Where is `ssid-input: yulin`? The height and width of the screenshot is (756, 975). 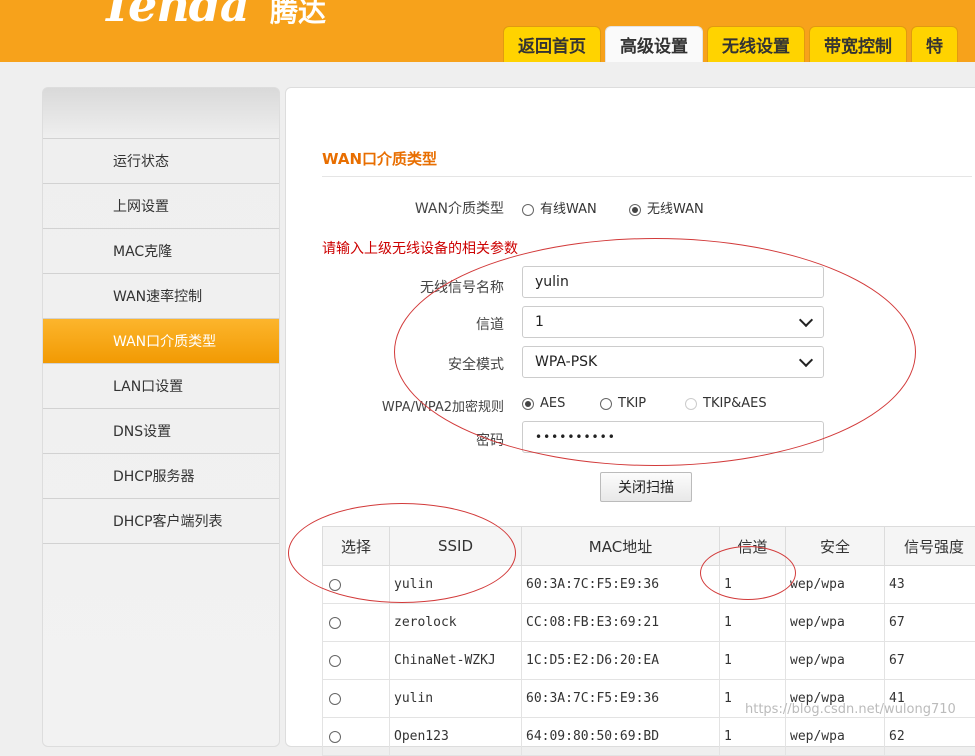 ssid-input: yulin is located at coordinates (673, 282).